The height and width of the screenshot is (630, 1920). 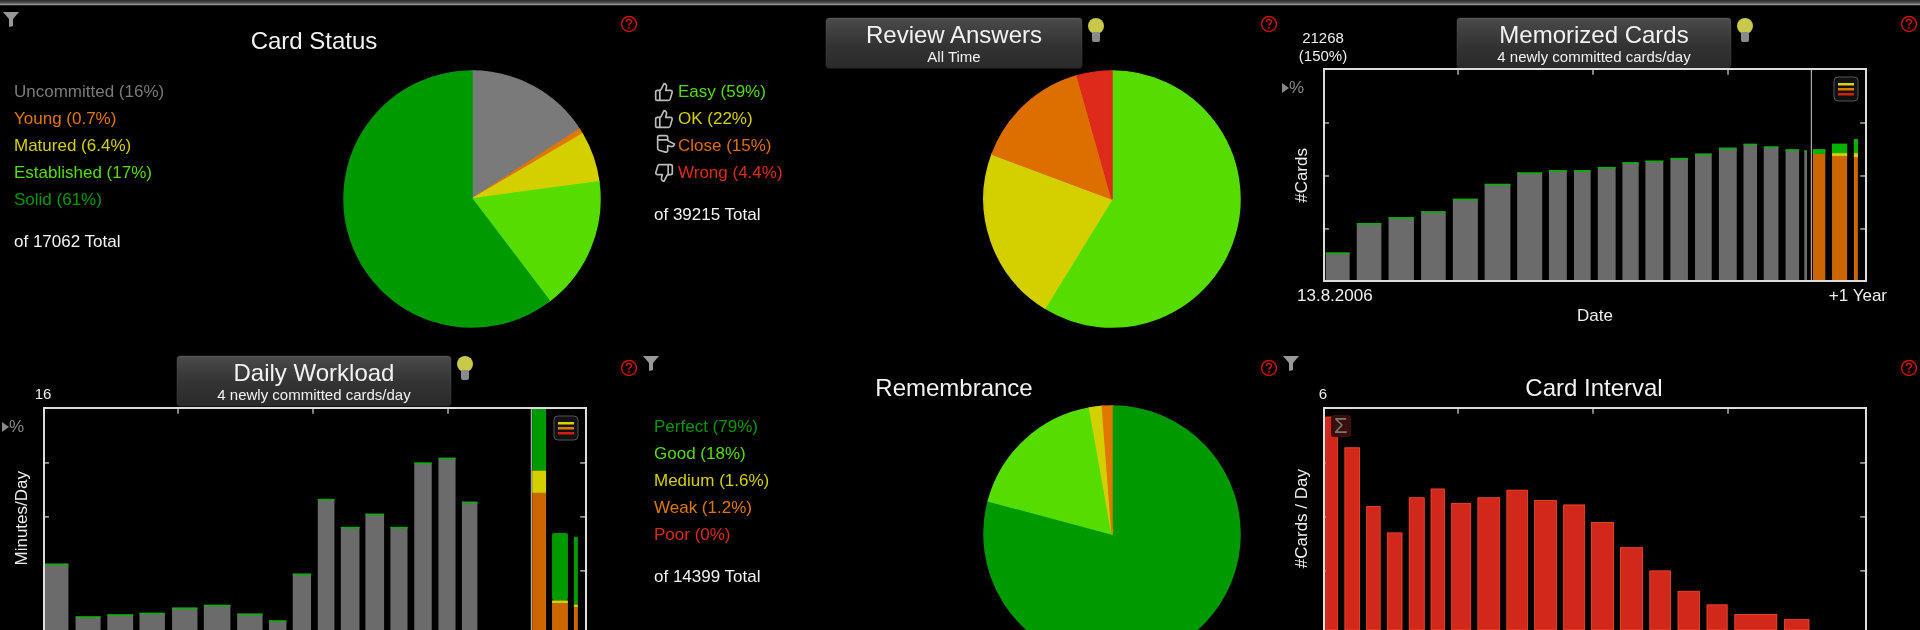 I want to click on chart-title: Remembrance, so click(x=954, y=388).